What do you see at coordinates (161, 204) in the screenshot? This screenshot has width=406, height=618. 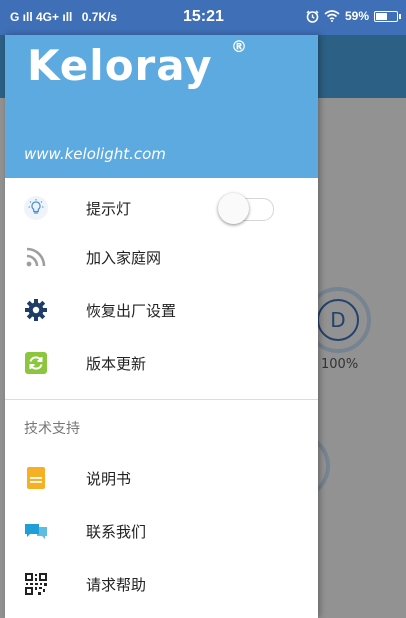 I see `menu-item-indicator-light: 提示灯` at bounding box center [161, 204].